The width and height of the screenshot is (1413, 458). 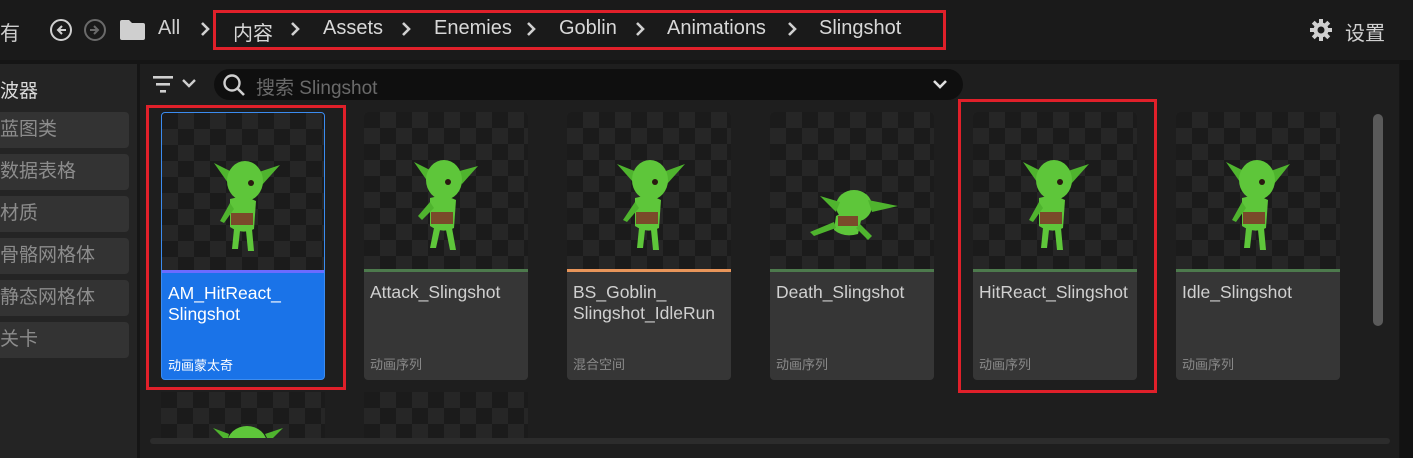 I want to click on sidebar-item-skeletal-mesh: 骨骼网格体, so click(x=64, y=256).